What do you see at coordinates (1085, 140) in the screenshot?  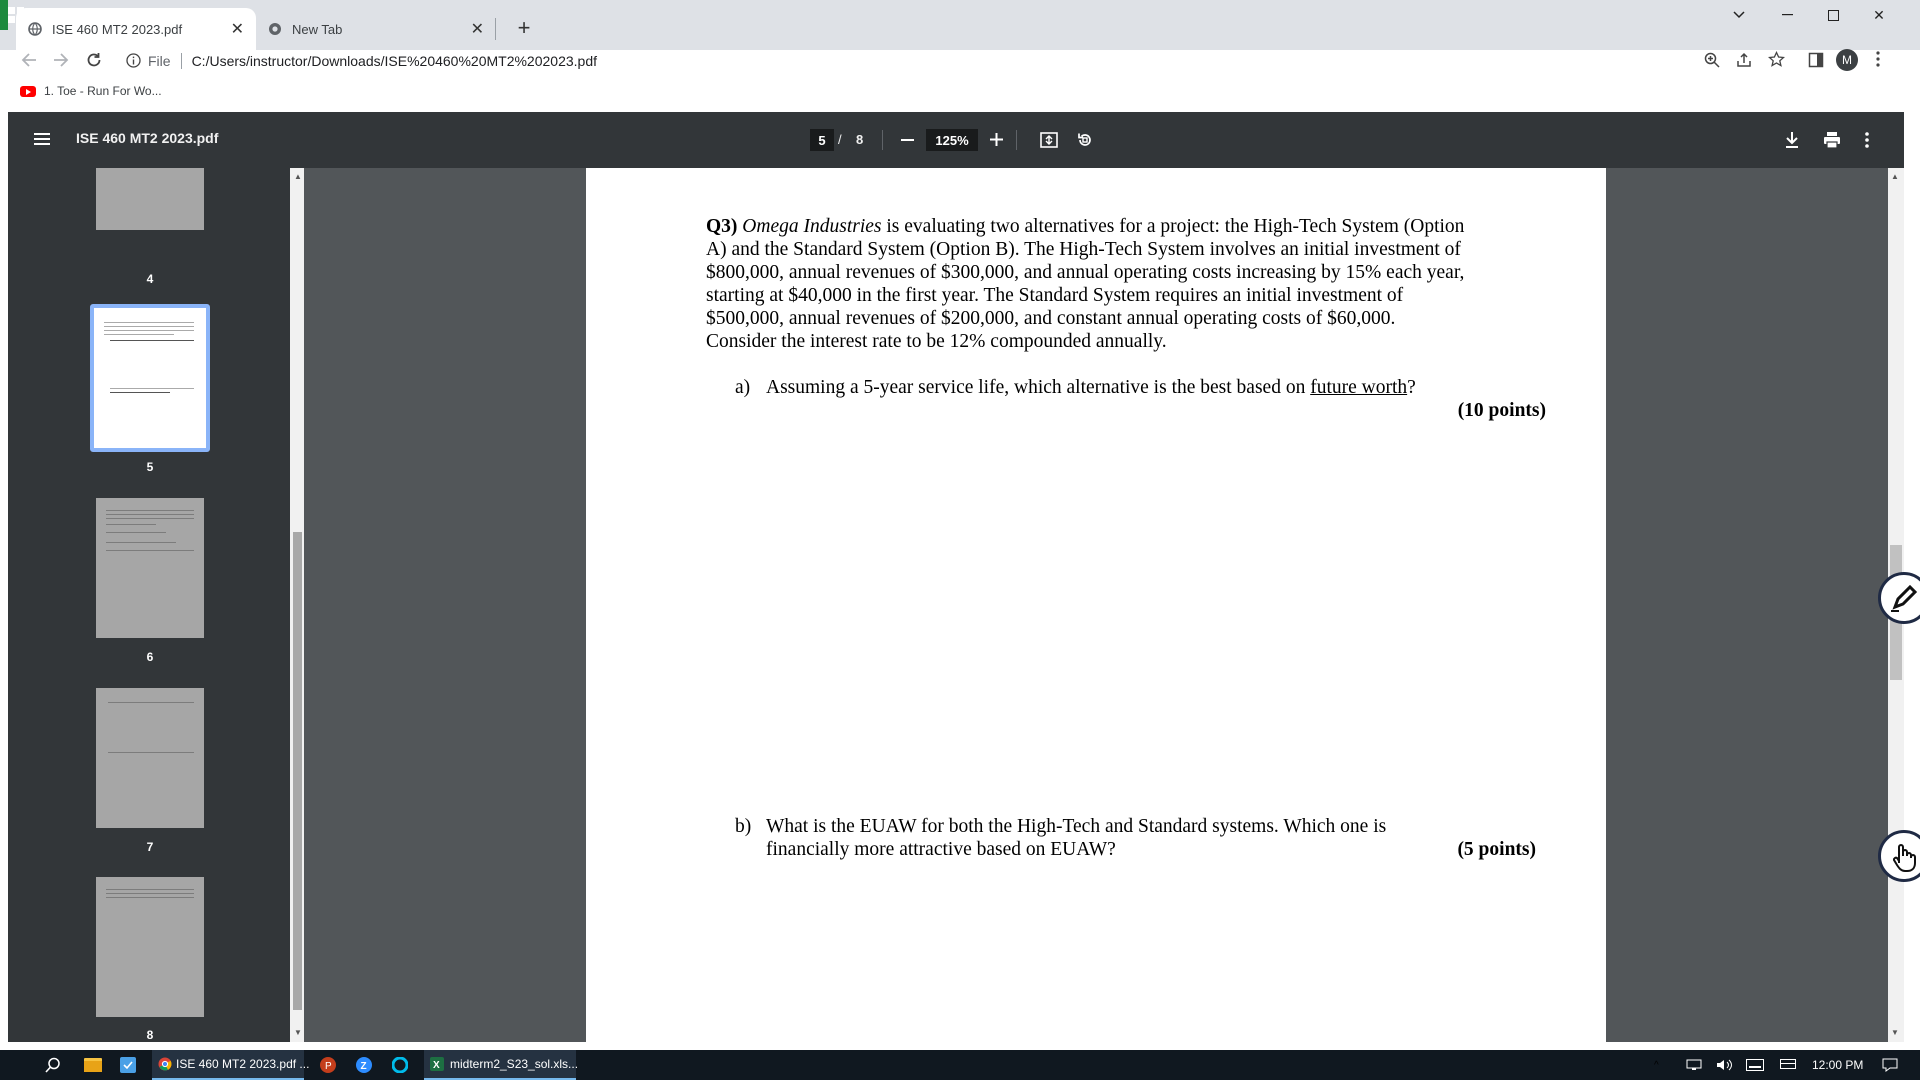 I see `rotate-icon` at bounding box center [1085, 140].